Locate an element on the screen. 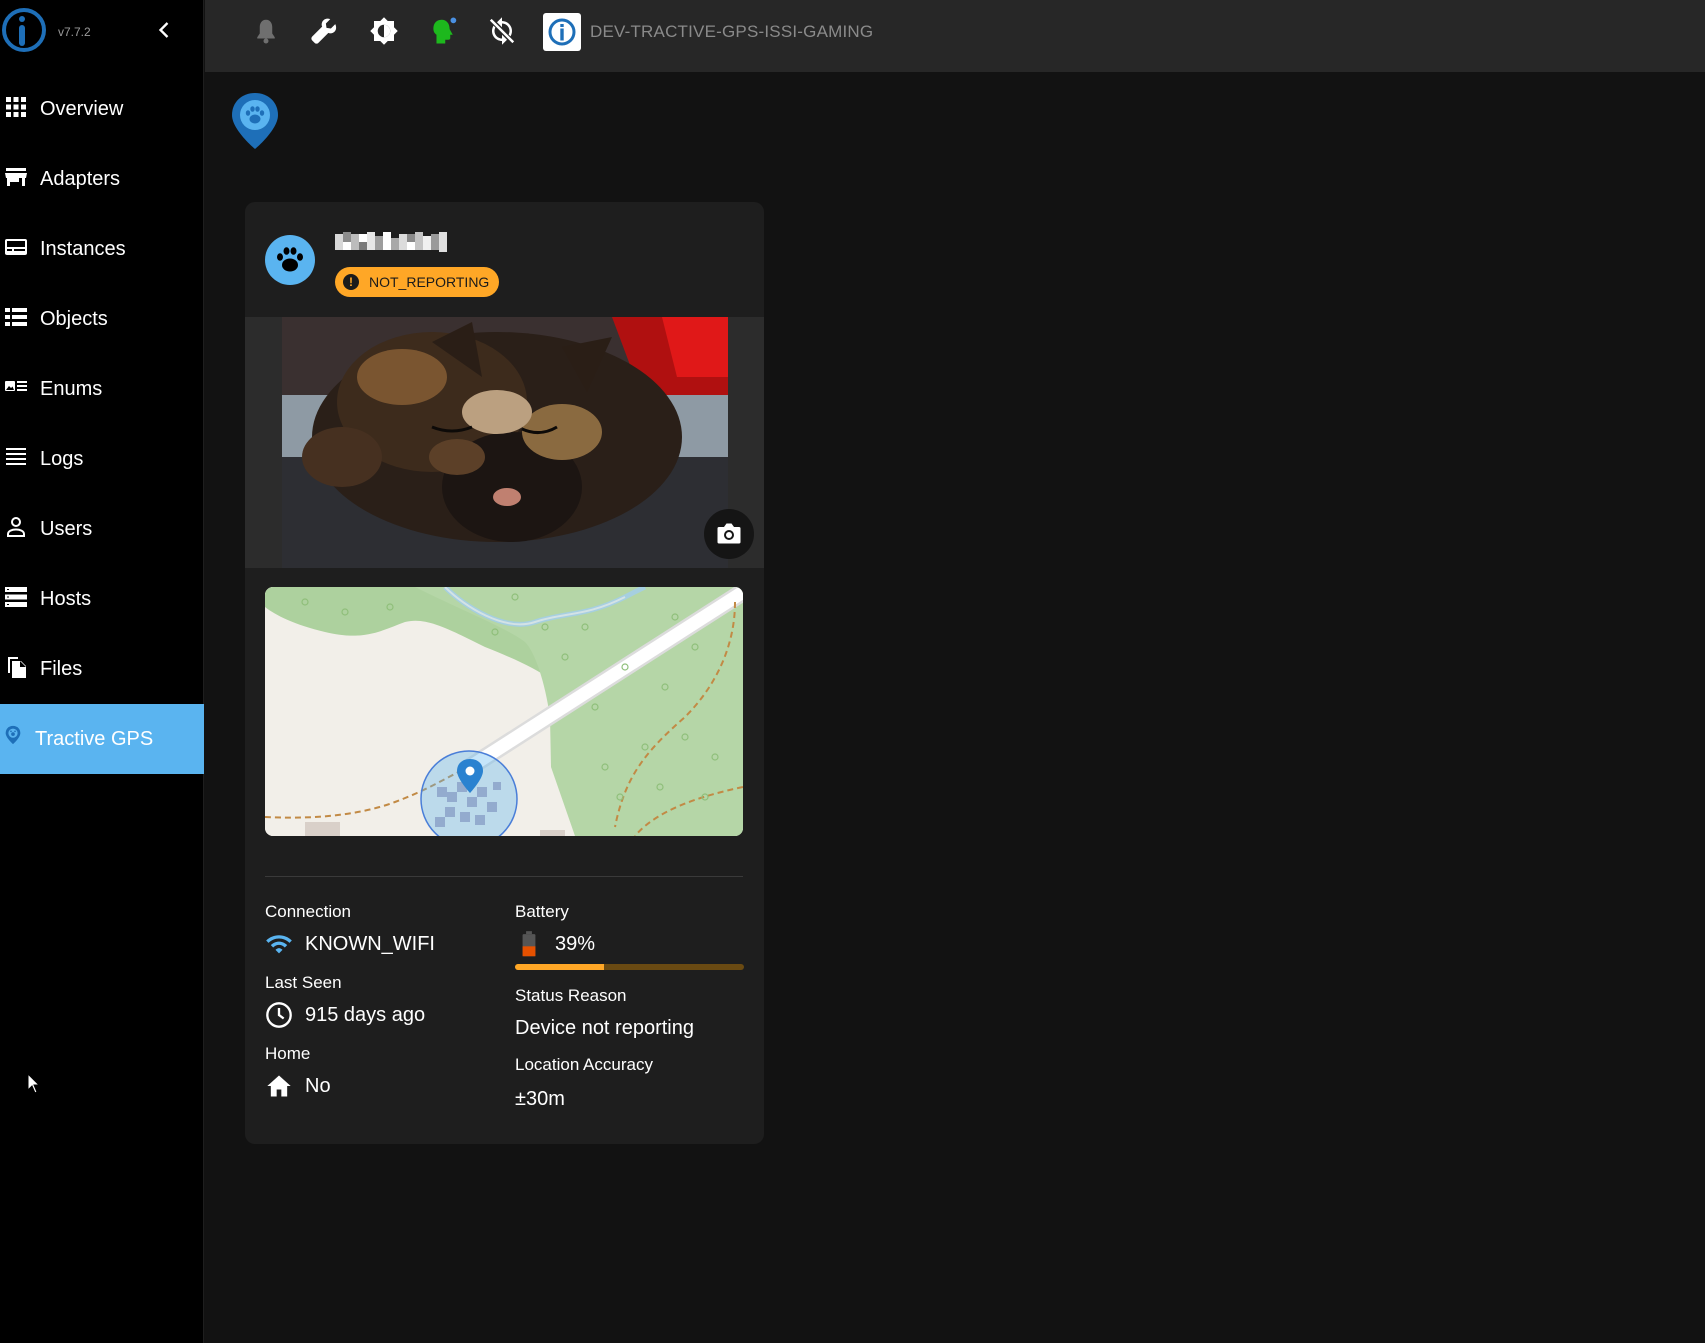 Image resolution: width=1705 pixels, height=1343 pixels. change-photo-button is located at coordinates (729, 534).